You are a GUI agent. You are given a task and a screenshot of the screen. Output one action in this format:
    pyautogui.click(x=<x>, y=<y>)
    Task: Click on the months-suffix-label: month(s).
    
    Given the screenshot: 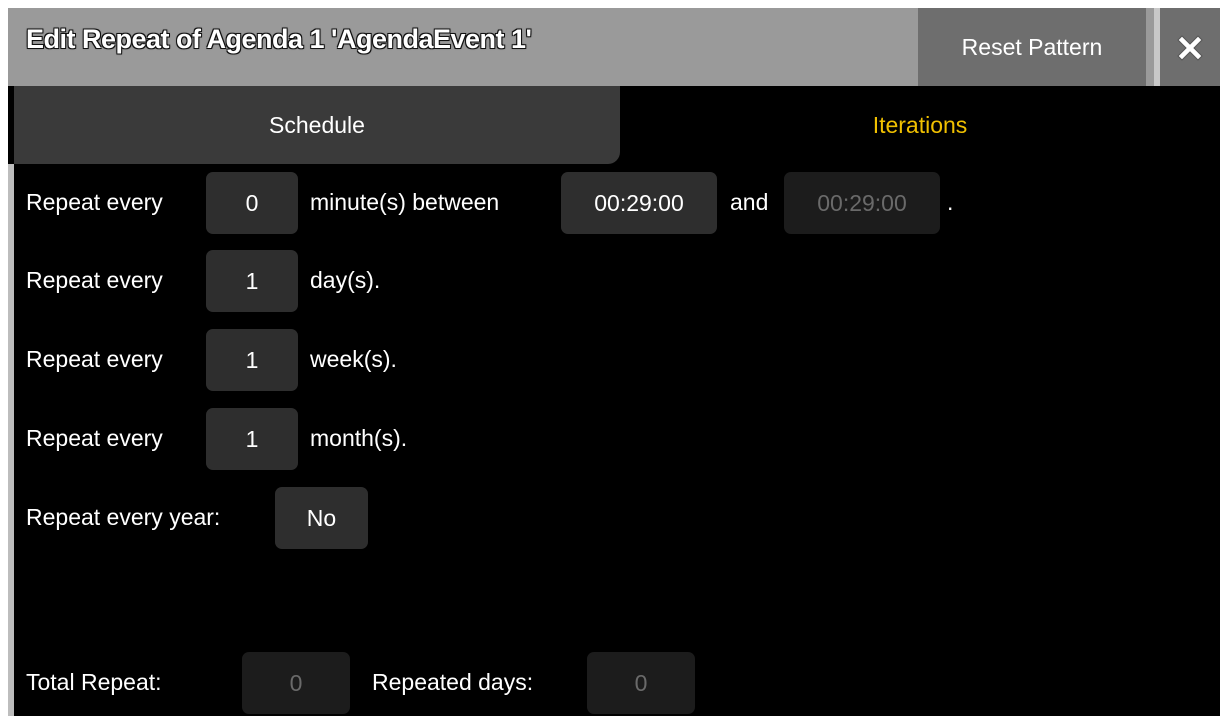 What is the action you would take?
    pyautogui.click(x=359, y=438)
    